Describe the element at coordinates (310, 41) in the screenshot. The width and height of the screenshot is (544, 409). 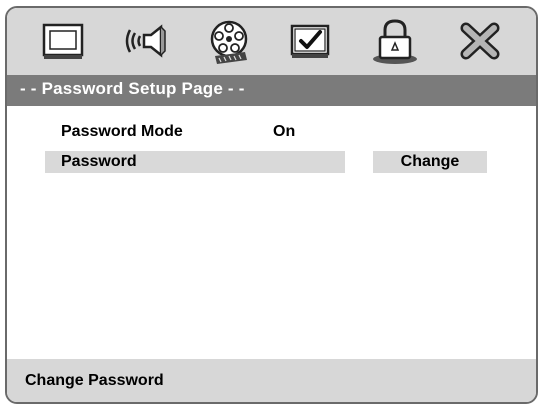
I see `preference-icon` at that location.